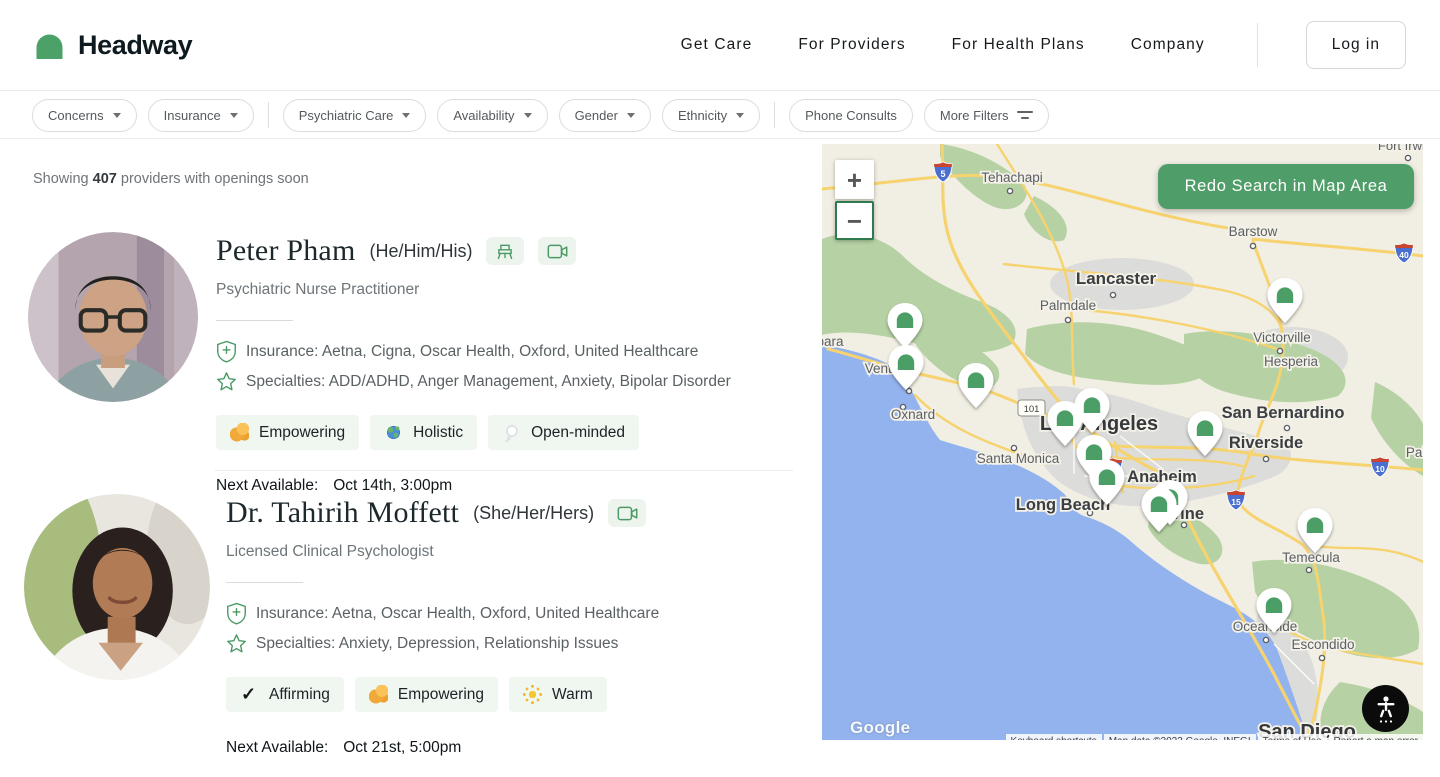 The image size is (1440, 777). What do you see at coordinates (484, 115) in the screenshot?
I see `filter-label: Availability` at bounding box center [484, 115].